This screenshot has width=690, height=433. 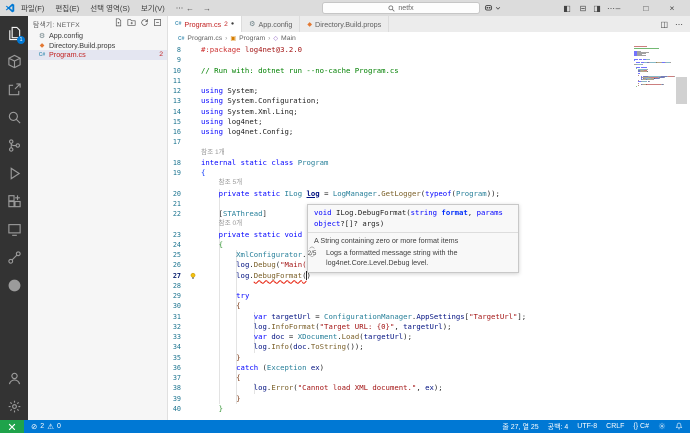 I want to click on code-line: 35 }, so click(x=429, y=358).